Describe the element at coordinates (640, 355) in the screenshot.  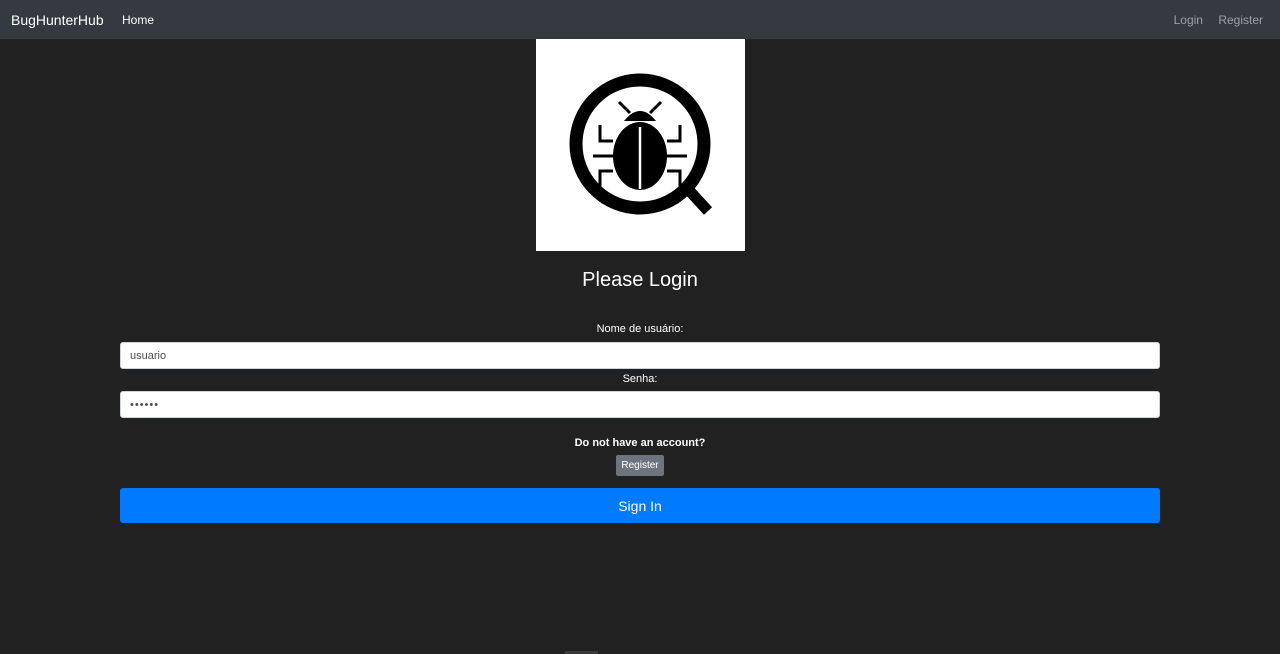
I see `username-input` at that location.